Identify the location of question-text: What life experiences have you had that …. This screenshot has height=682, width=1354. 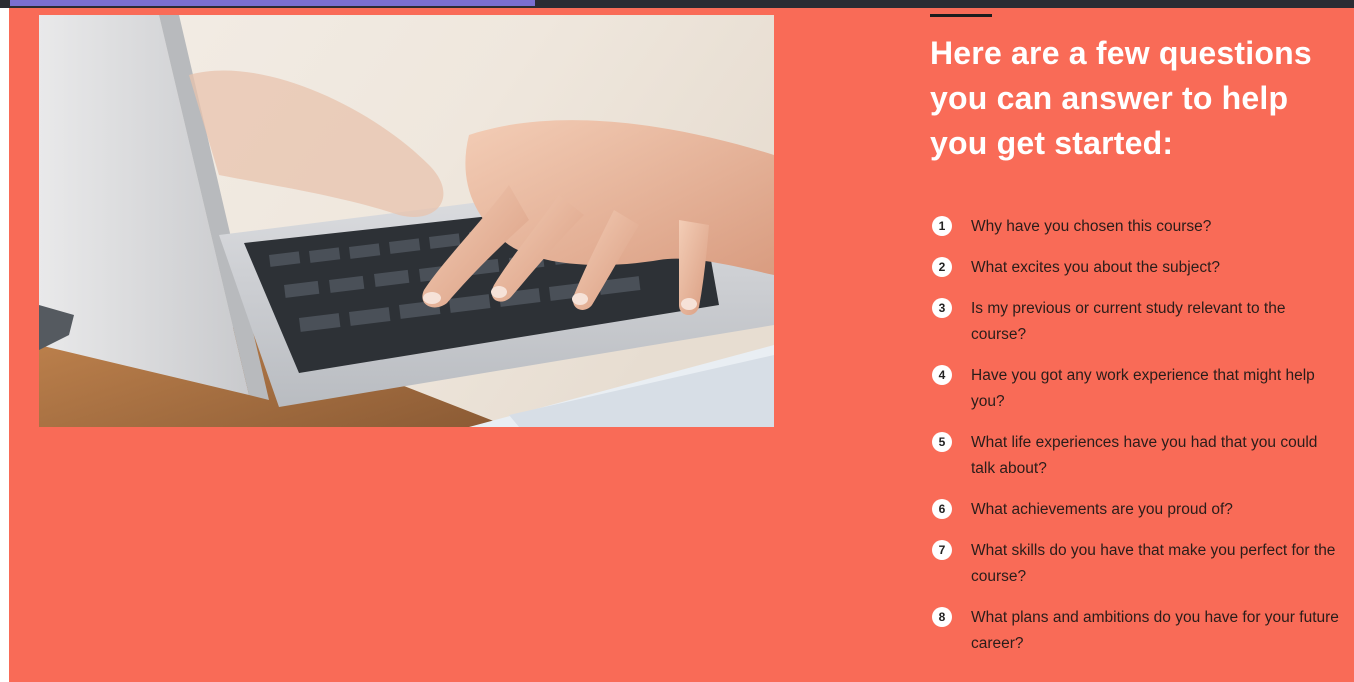
(1144, 455).